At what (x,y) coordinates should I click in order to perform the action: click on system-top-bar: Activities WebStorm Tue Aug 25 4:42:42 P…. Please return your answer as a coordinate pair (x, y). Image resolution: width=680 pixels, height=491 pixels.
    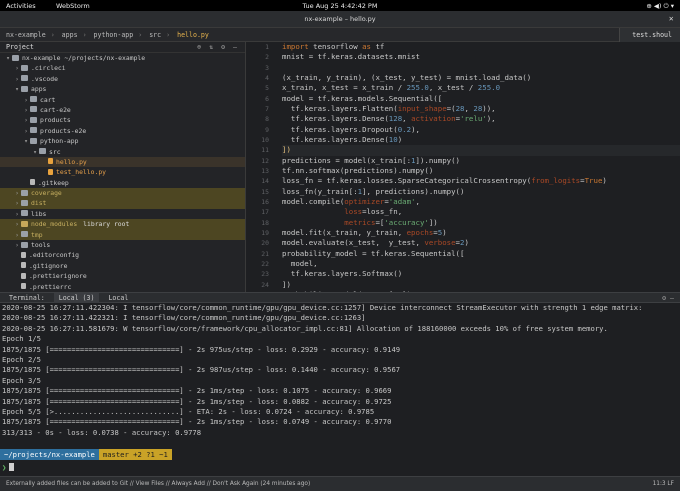
    Looking at the image, I should click on (340, 5).